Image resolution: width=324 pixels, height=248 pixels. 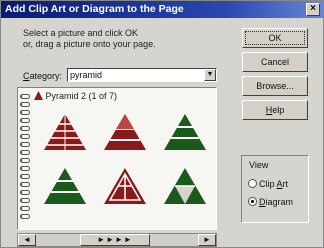 I want to click on dialog-title: Add Clip Art or Diagram to the Page, so click(x=94, y=9).